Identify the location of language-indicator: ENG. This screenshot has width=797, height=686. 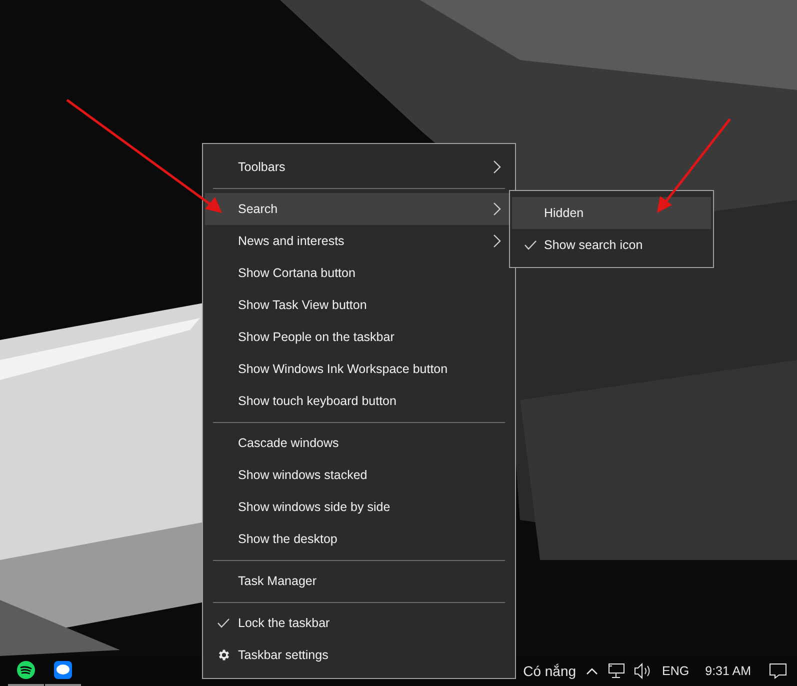
(676, 671).